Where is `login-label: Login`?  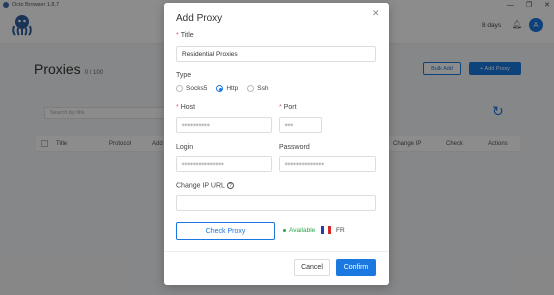 login-label: Login is located at coordinates (185, 147).